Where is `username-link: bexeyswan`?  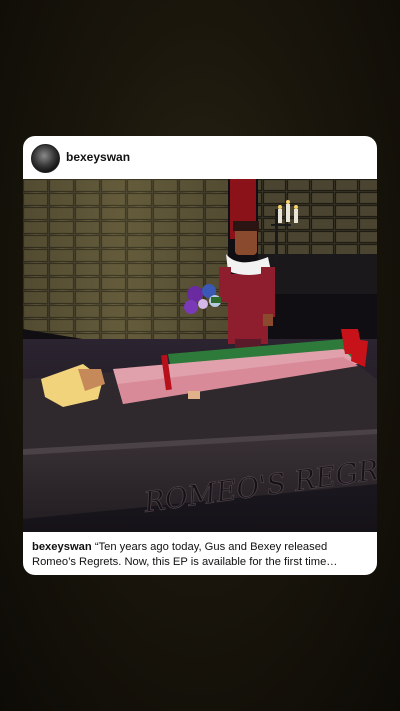
username-link: bexeyswan is located at coordinates (98, 157).